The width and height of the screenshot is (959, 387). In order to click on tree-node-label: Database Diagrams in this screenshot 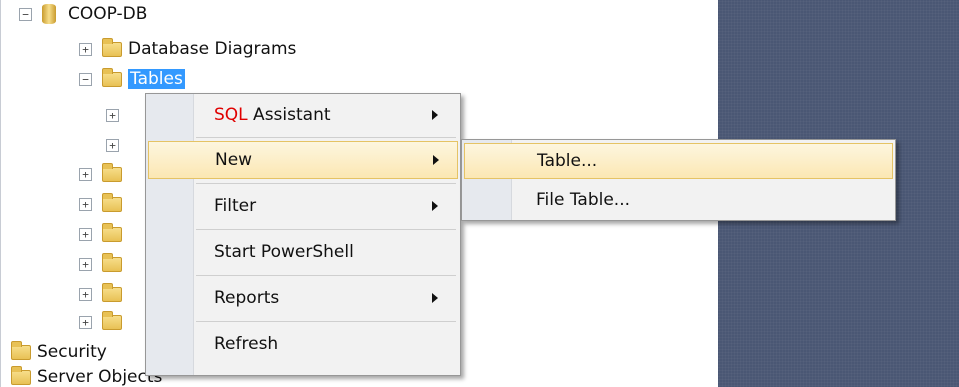, I will do `click(212, 49)`.